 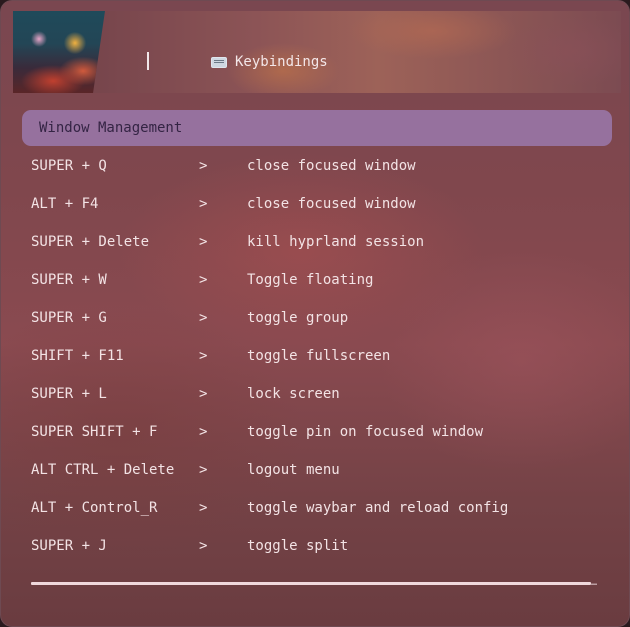 I want to click on key-combo: SHIFT + F11, so click(x=77, y=356).